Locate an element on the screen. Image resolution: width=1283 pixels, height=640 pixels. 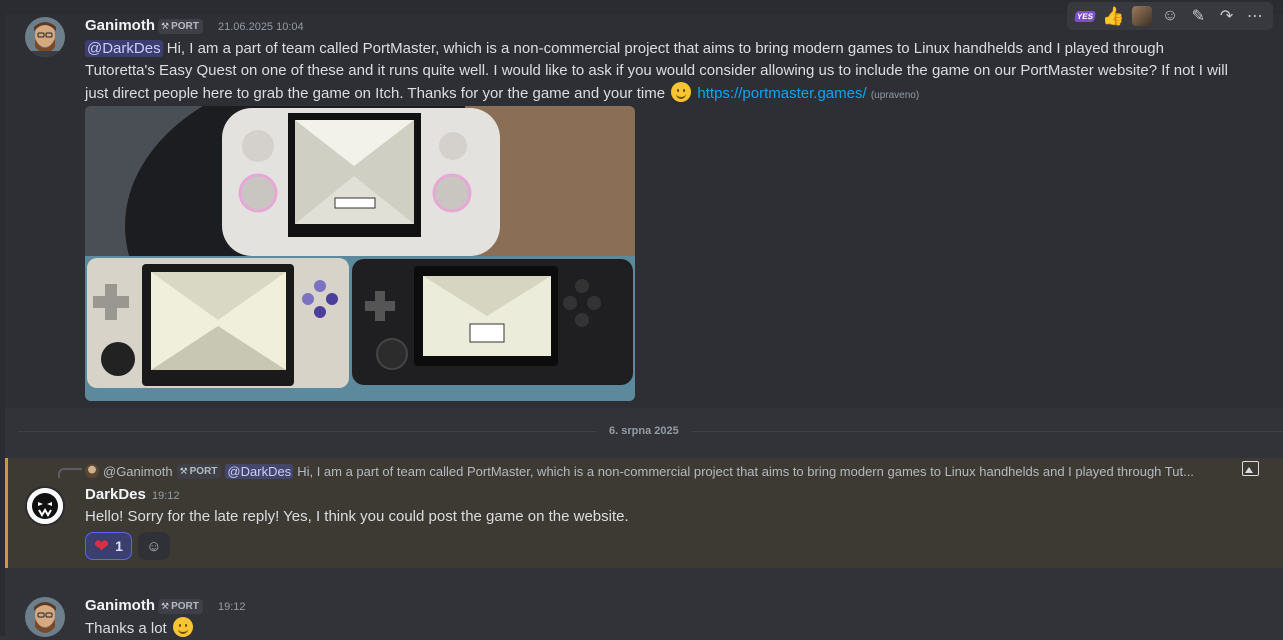
yes-reaction-button: YES is located at coordinates (1085, 16).